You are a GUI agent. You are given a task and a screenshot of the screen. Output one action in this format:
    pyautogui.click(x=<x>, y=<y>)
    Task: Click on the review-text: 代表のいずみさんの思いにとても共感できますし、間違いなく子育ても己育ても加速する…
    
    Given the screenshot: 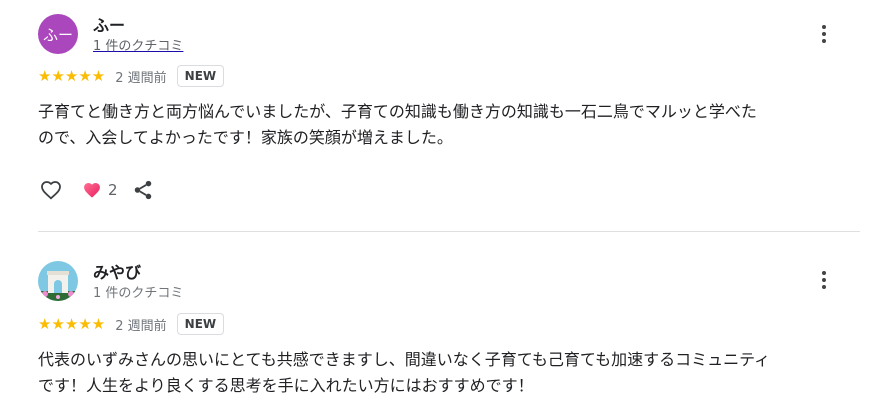 What is the action you would take?
    pyautogui.click(x=404, y=372)
    